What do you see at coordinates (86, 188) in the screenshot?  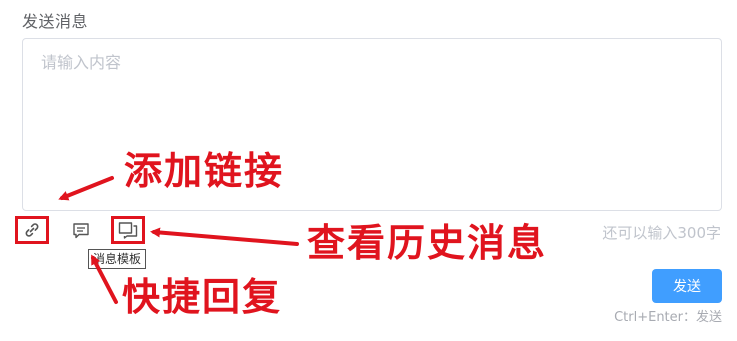 I see `arrow-to-link` at bounding box center [86, 188].